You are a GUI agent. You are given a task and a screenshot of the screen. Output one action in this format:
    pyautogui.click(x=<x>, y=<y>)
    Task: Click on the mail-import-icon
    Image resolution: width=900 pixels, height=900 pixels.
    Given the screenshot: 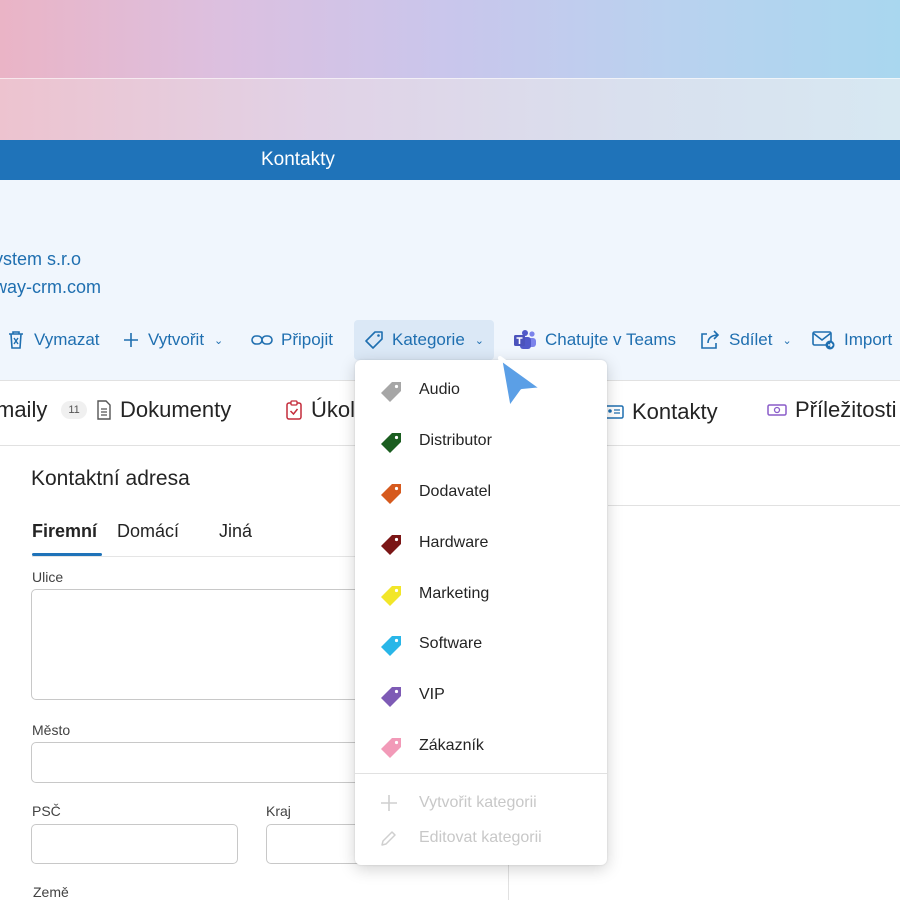 What is the action you would take?
    pyautogui.click(x=823, y=340)
    